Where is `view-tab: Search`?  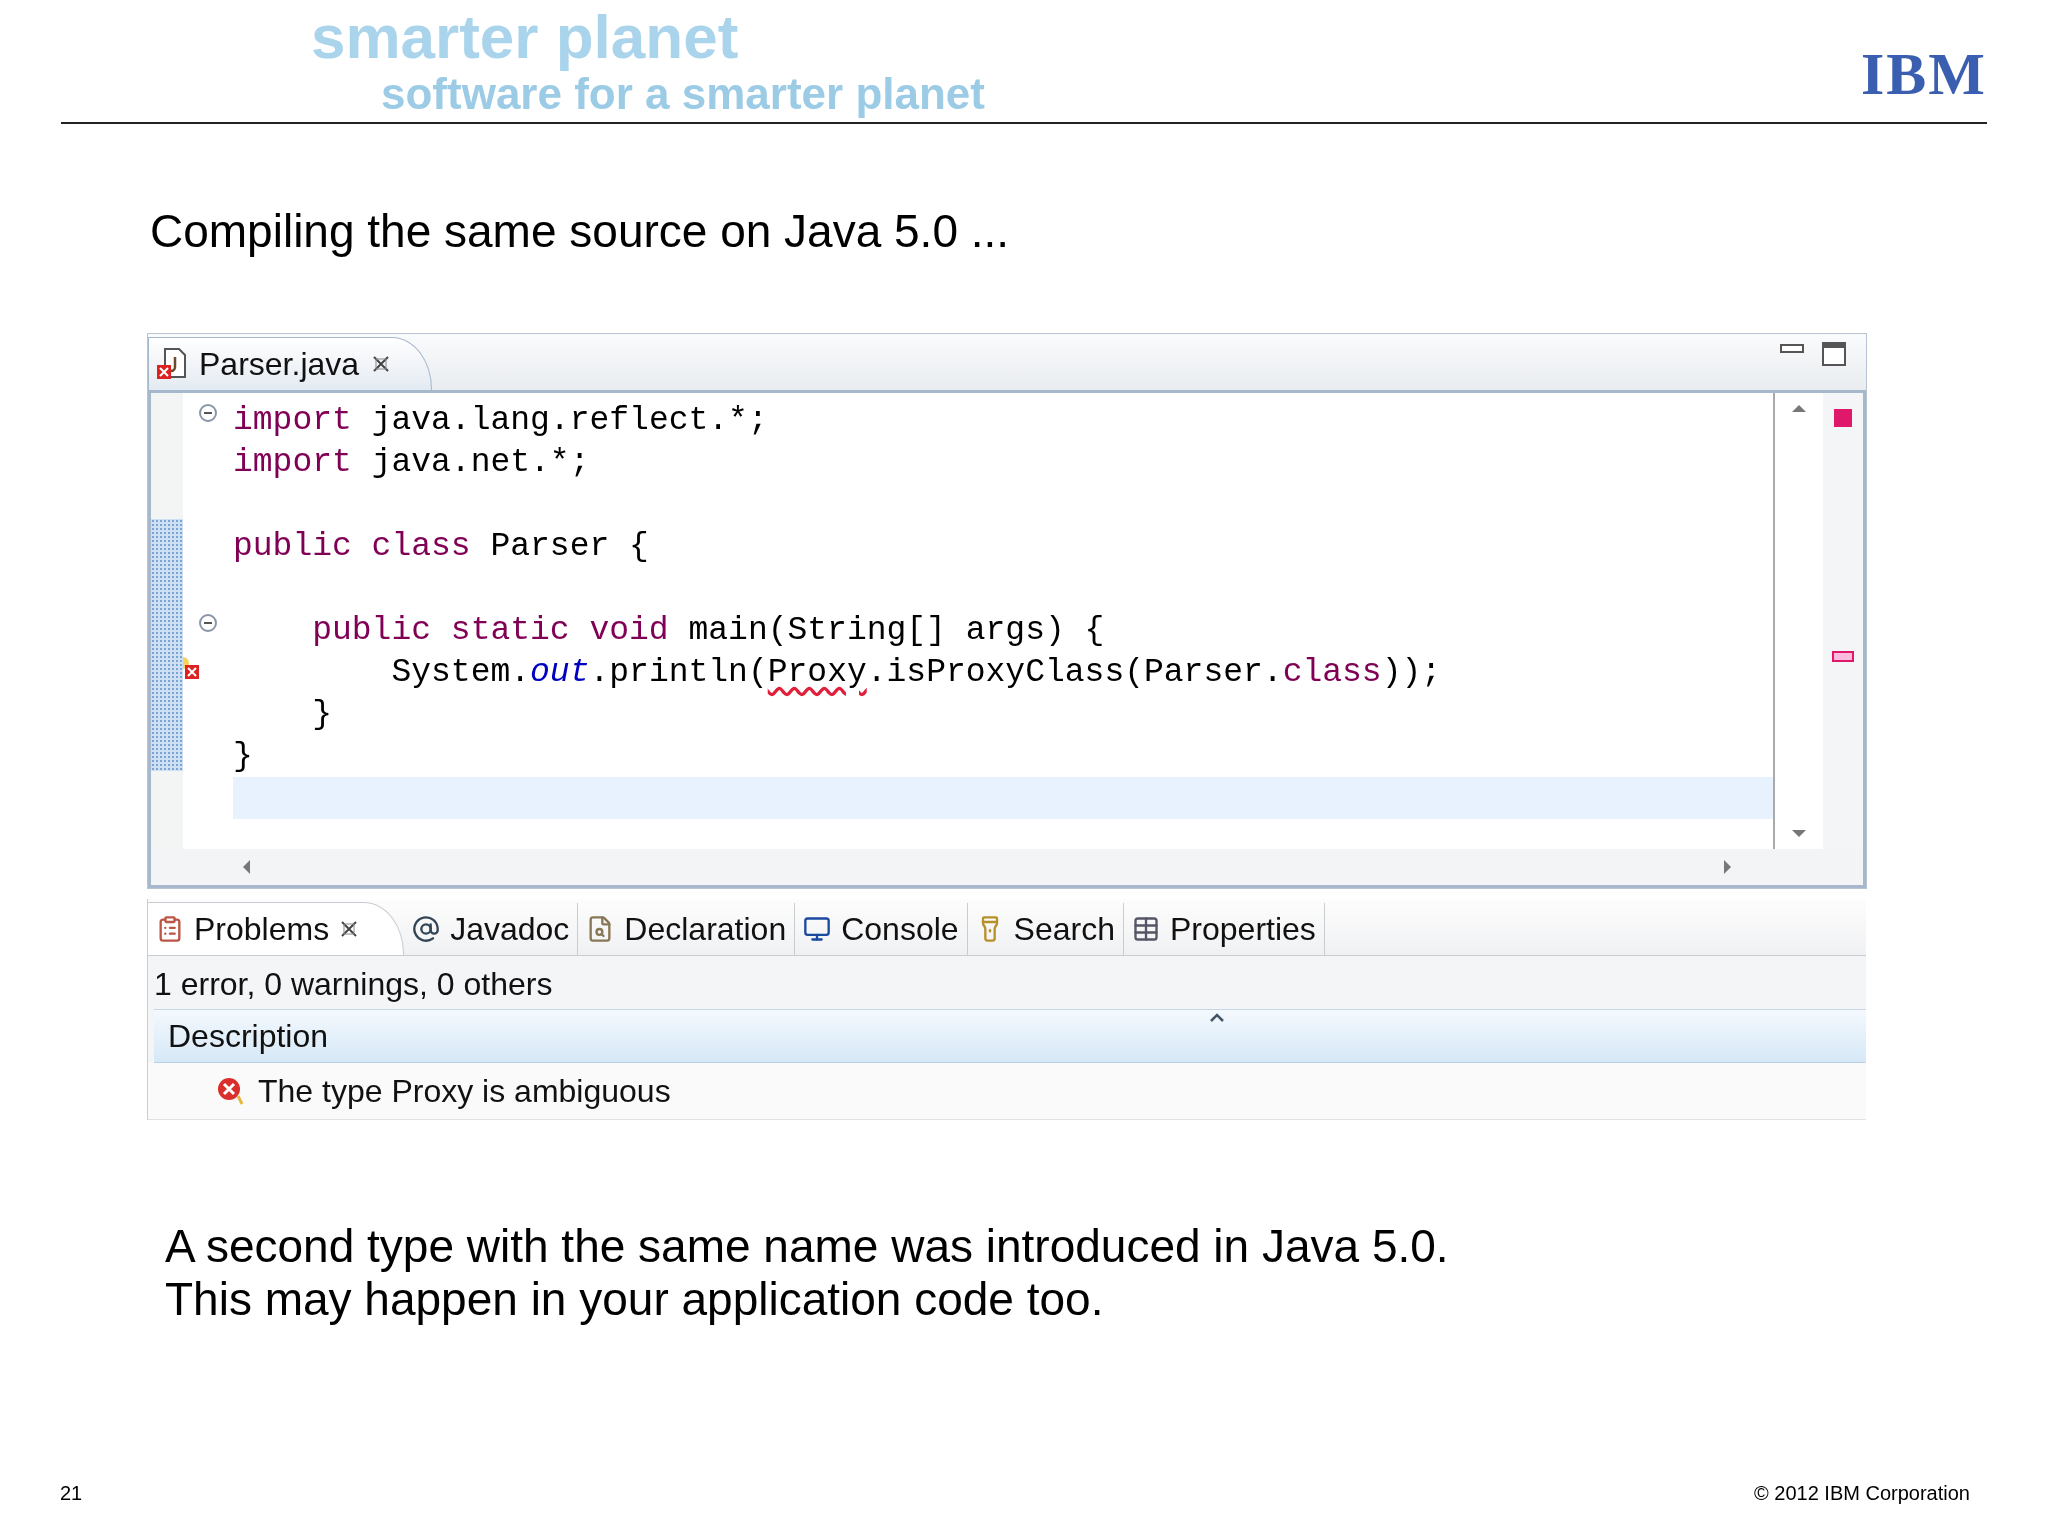 view-tab: Search is located at coordinates (1045, 929).